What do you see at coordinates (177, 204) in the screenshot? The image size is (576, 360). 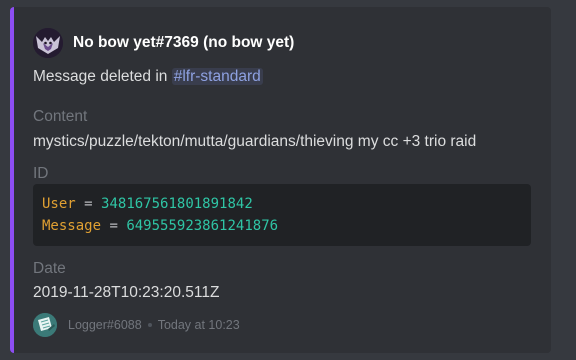 I see `code-value-user: 348167561801891842` at bounding box center [177, 204].